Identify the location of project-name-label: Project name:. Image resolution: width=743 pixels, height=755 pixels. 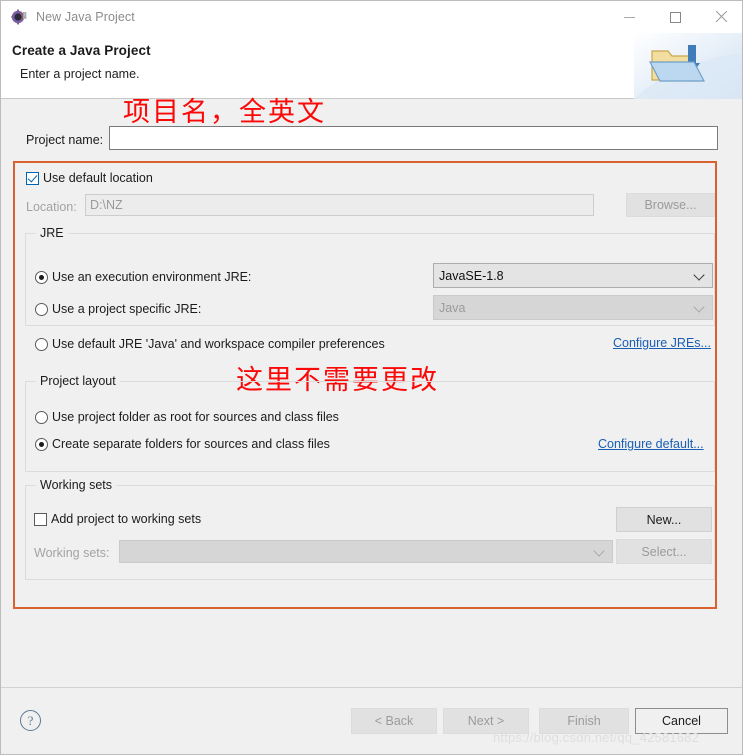
(65, 140).